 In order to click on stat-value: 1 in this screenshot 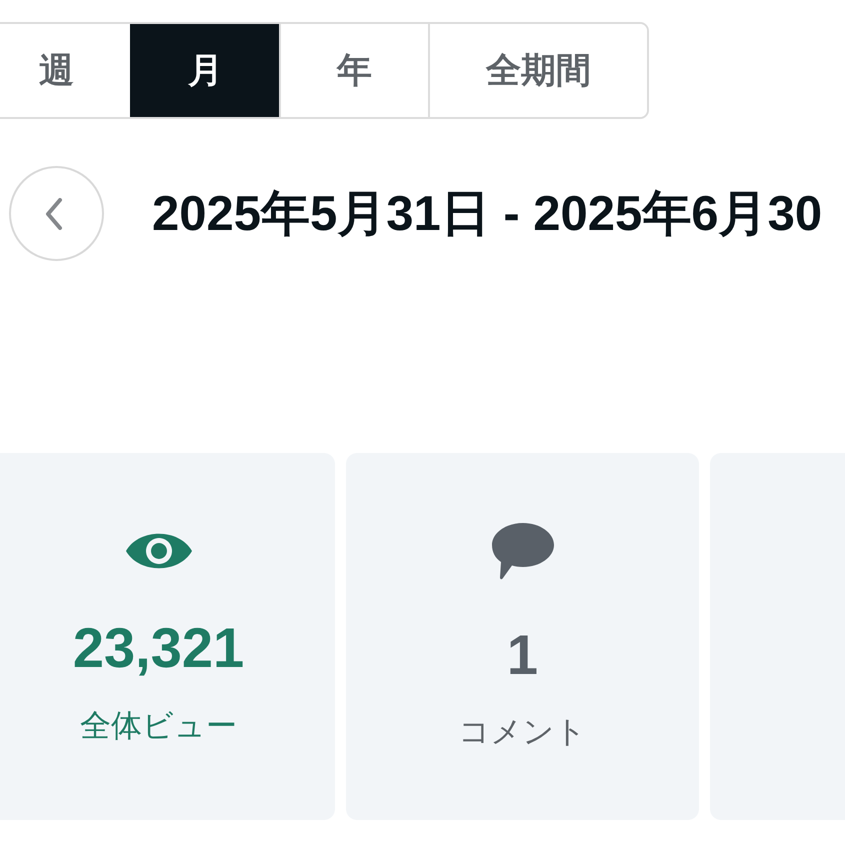, I will do `click(522, 655)`.